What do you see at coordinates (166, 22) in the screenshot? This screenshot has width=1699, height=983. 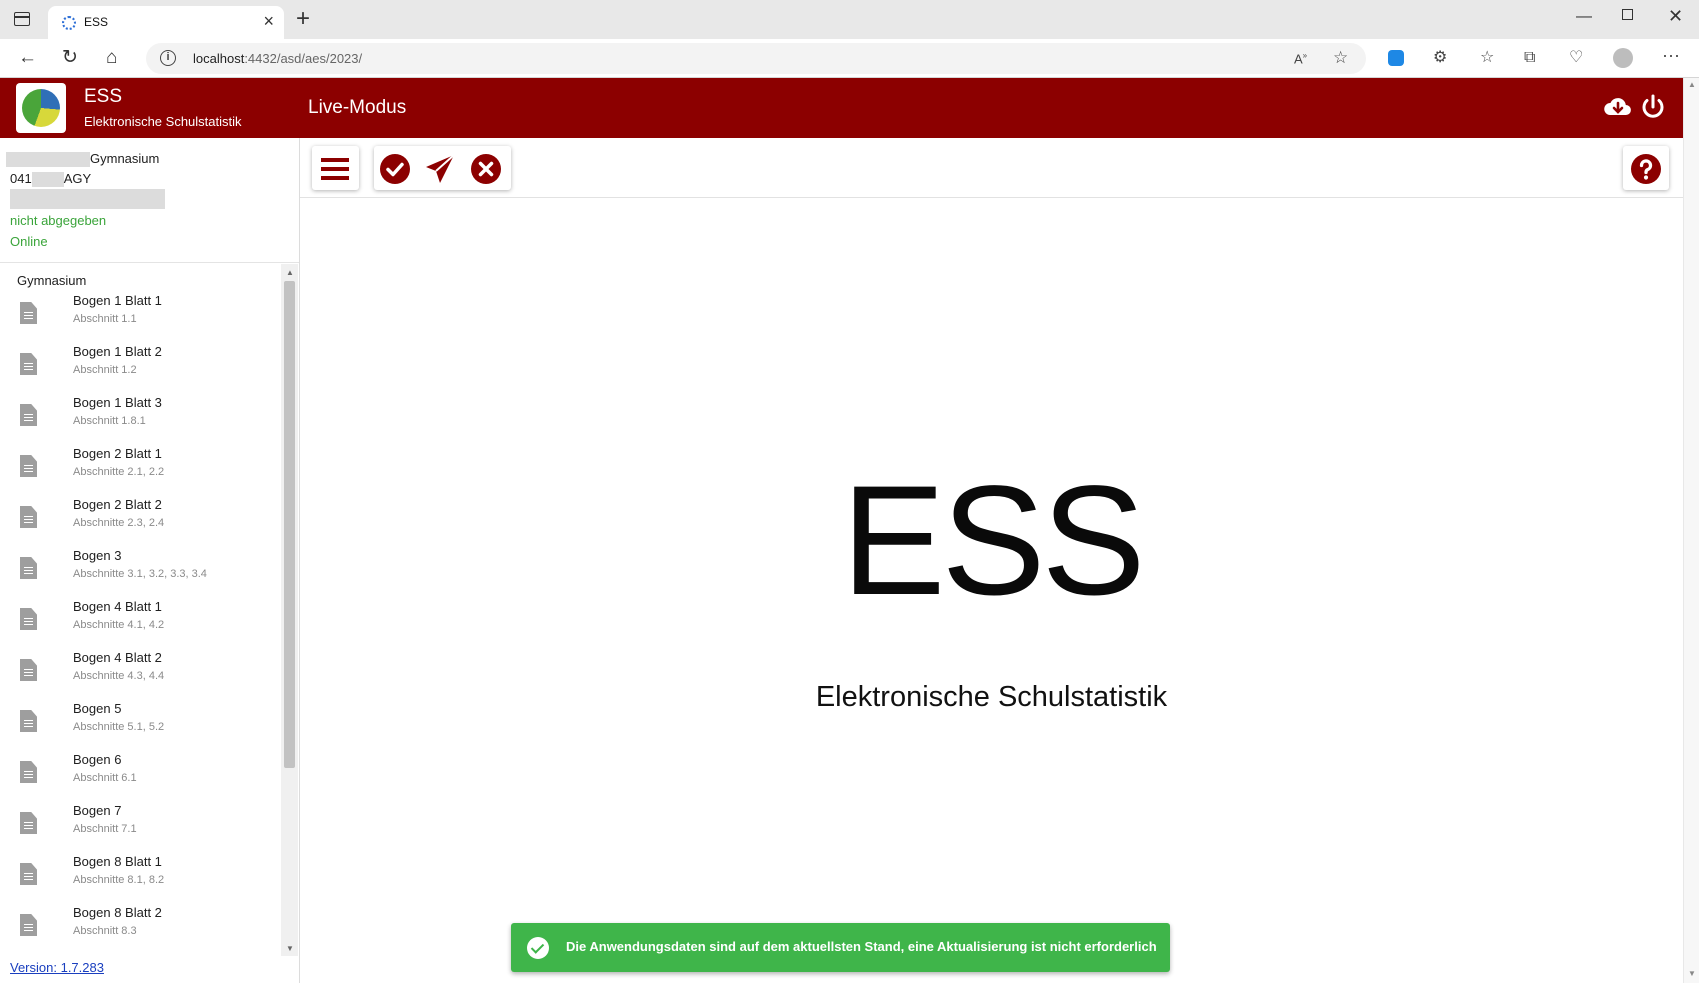 I see `browser-tab: ESS ×` at bounding box center [166, 22].